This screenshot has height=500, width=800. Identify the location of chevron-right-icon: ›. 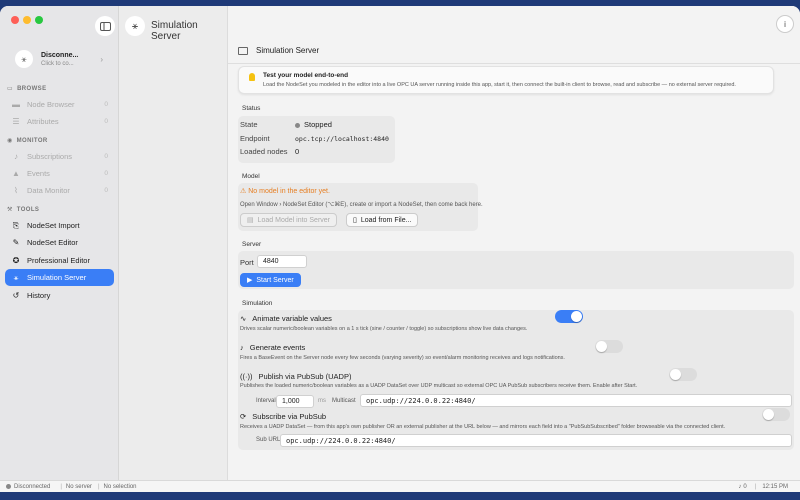
(101, 59).